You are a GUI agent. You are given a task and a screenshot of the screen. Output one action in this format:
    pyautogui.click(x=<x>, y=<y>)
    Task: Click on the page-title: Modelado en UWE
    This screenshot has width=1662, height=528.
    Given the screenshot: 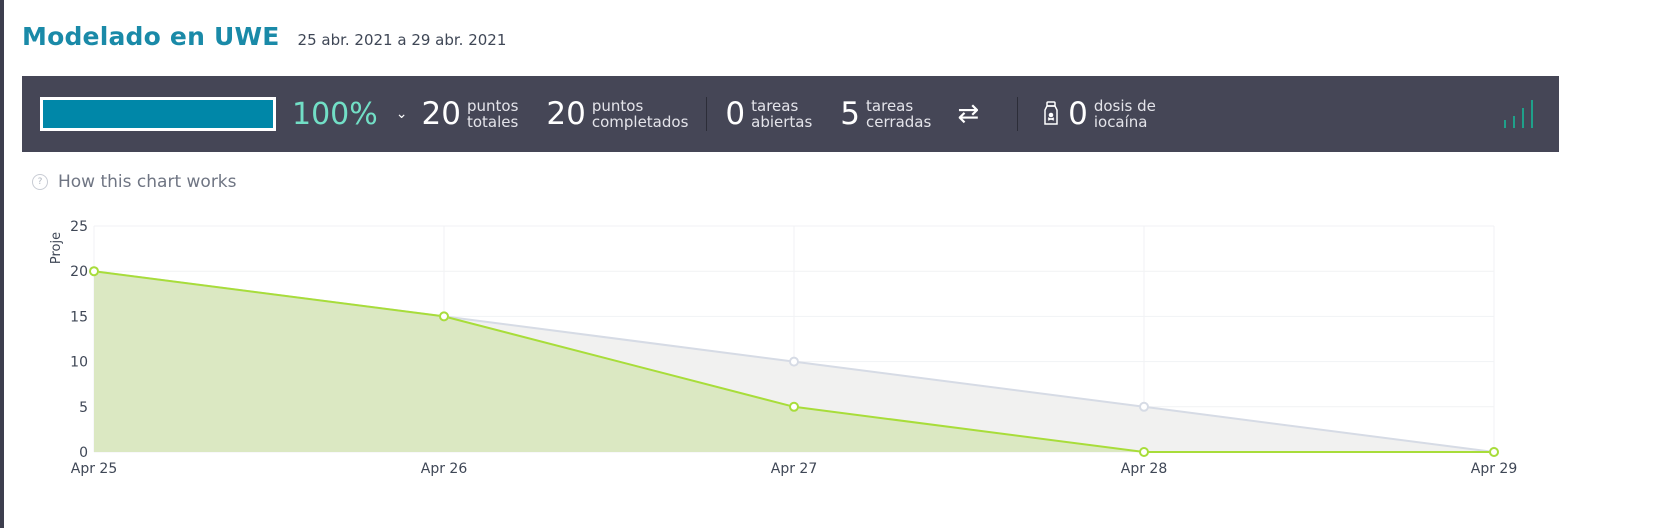 What is the action you would take?
    pyautogui.click(x=151, y=36)
    